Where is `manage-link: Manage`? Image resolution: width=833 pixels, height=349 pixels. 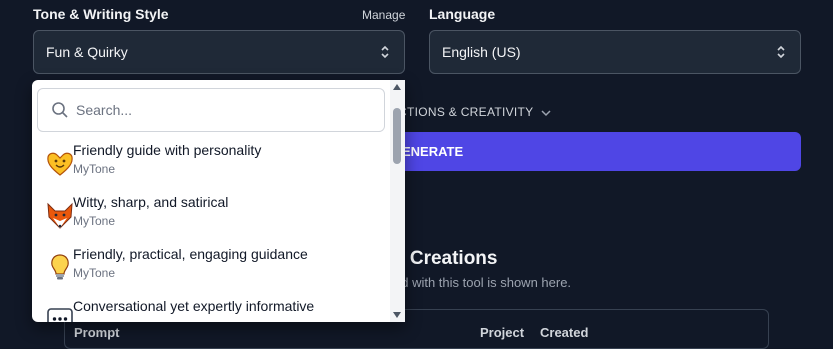 manage-link: Manage is located at coordinates (383, 15).